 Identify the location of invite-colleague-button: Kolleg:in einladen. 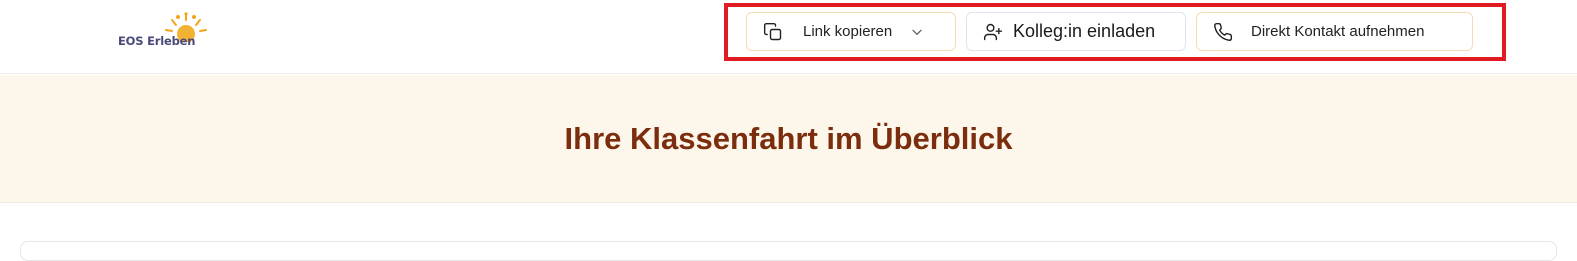
(1076, 31).